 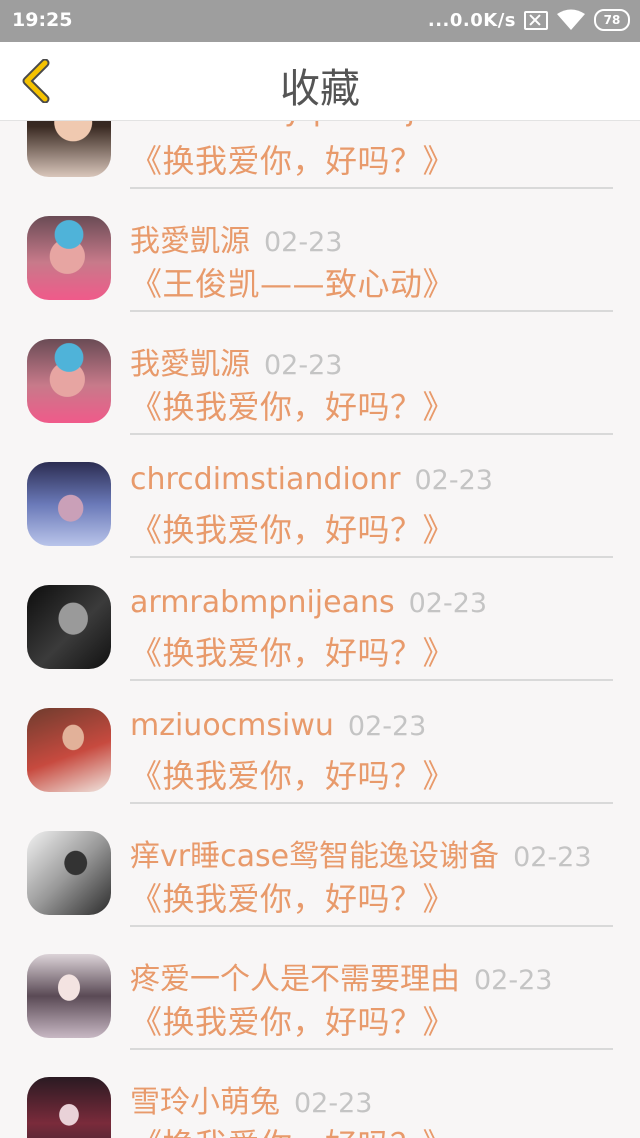 What do you see at coordinates (315, 855) in the screenshot?
I see `user-name: 痒vr睡case鸳智能逸设谢备` at bounding box center [315, 855].